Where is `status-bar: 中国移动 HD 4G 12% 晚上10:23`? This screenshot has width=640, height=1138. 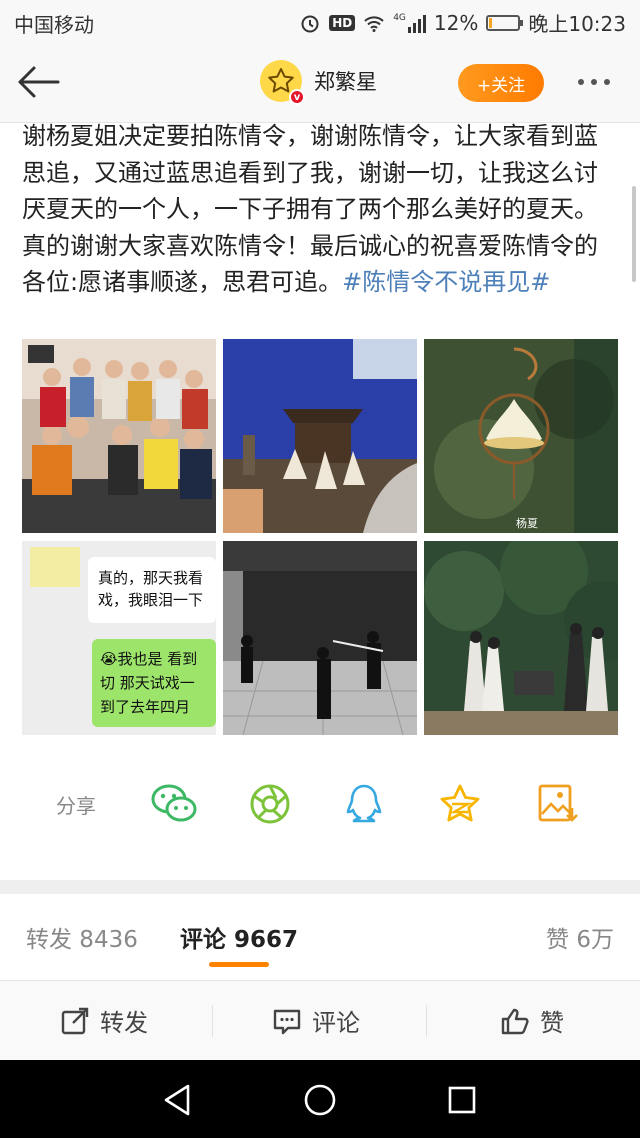
status-bar: 中国移动 HD 4G 12% 晚上10:23 is located at coordinates (320, 21).